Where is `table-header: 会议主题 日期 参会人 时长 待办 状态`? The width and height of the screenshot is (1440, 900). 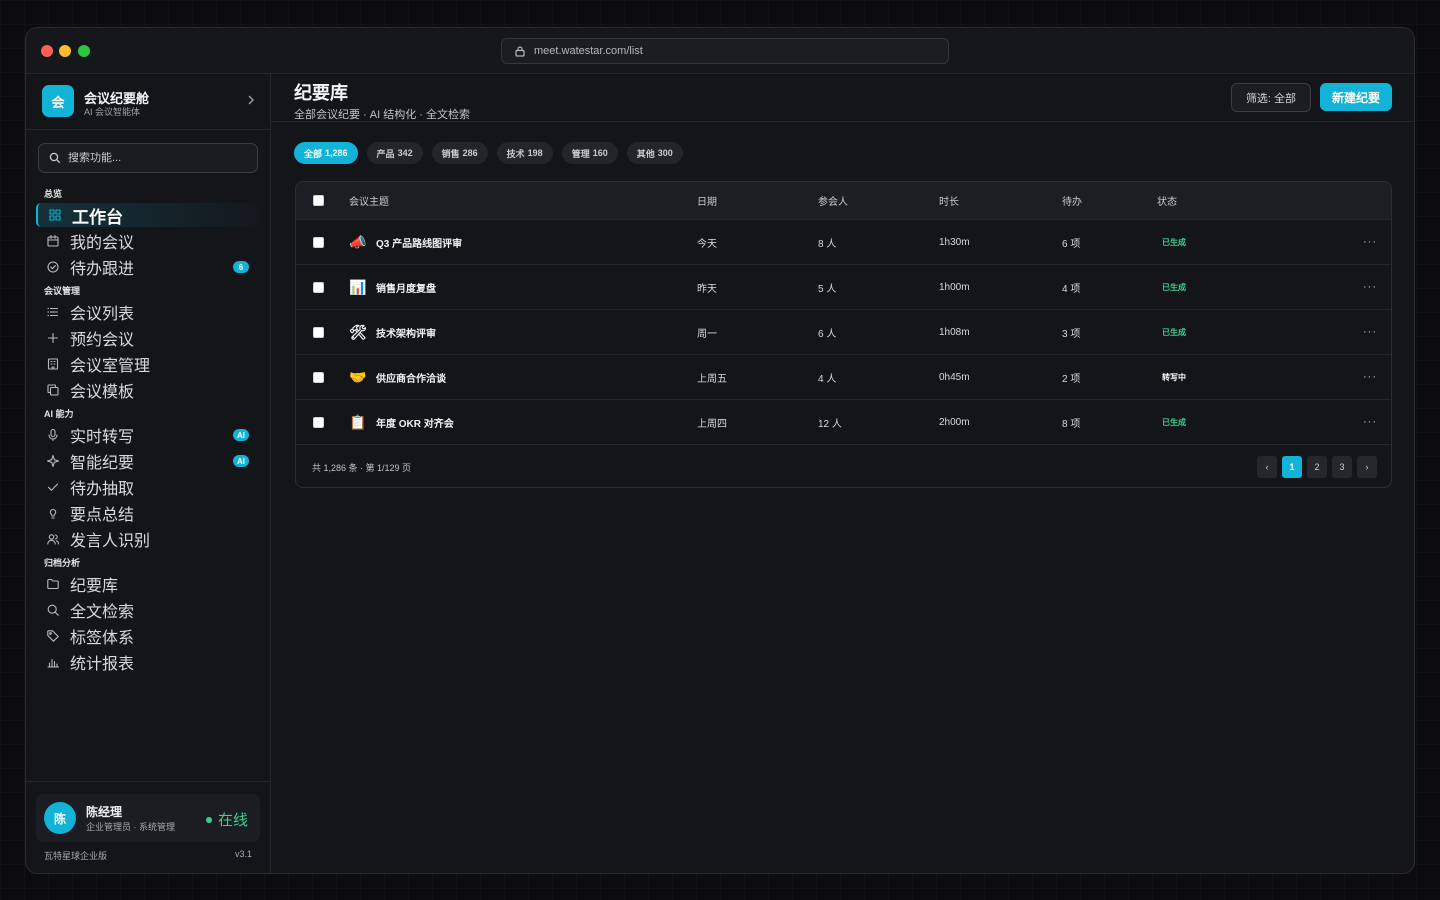
table-header: 会议主题 日期 参会人 时长 待办 状态 is located at coordinates (843, 200).